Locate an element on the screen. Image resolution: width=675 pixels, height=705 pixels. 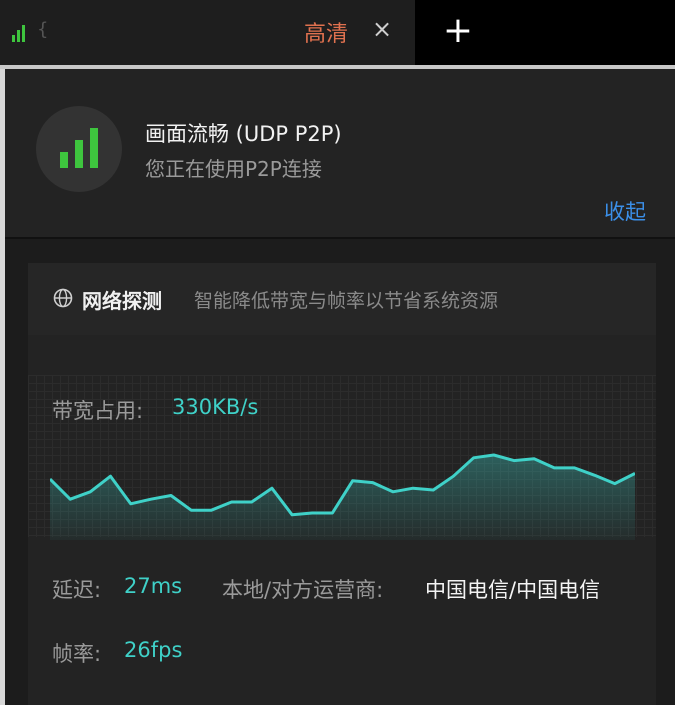
collapse-link: 收起 is located at coordinates (625, 211).